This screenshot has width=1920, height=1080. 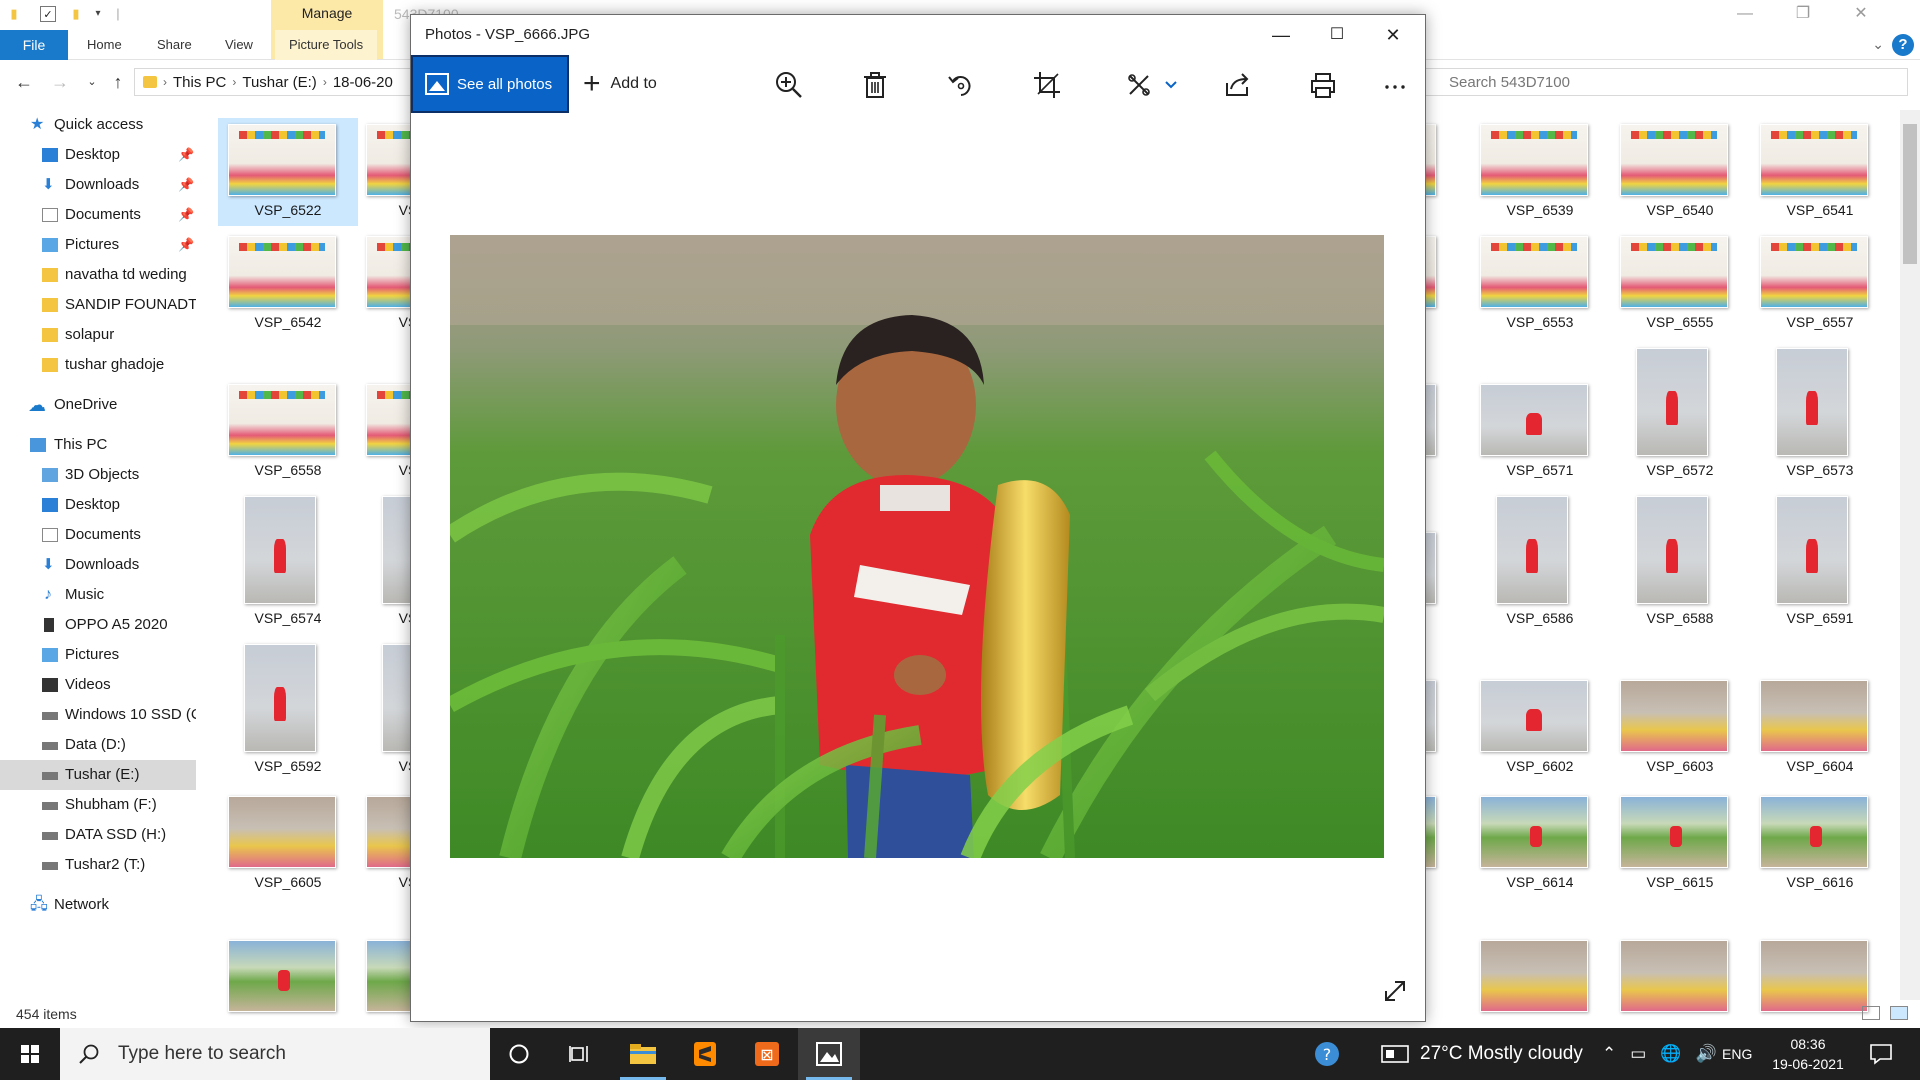 I want to click on nav-pc-item: Tushar2 (T:), so click(x=98, y=865).